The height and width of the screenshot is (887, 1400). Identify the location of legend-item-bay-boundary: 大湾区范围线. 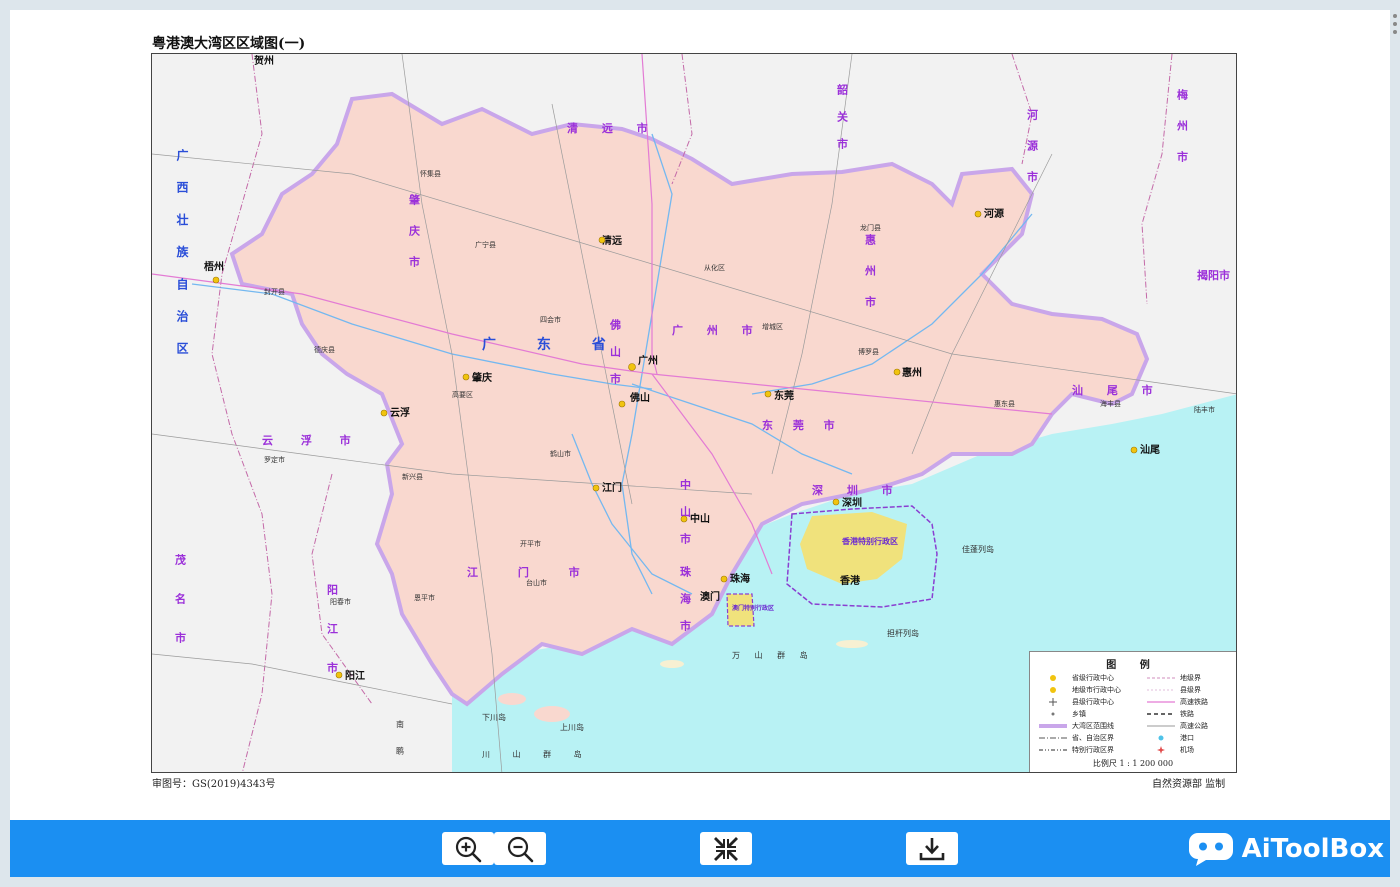
(1076, 725).